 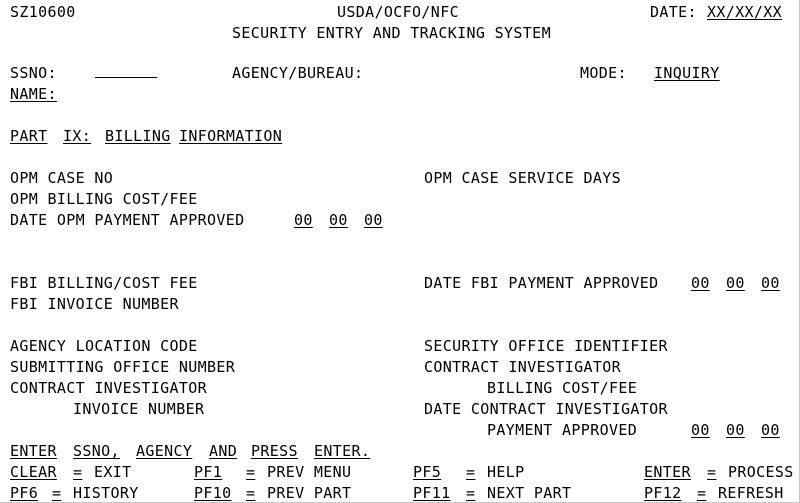 What do you see at coordinates (471, 493) in the screenshot?
I see `fkey-pf11-equals: =` at bounding box center [471, 493].